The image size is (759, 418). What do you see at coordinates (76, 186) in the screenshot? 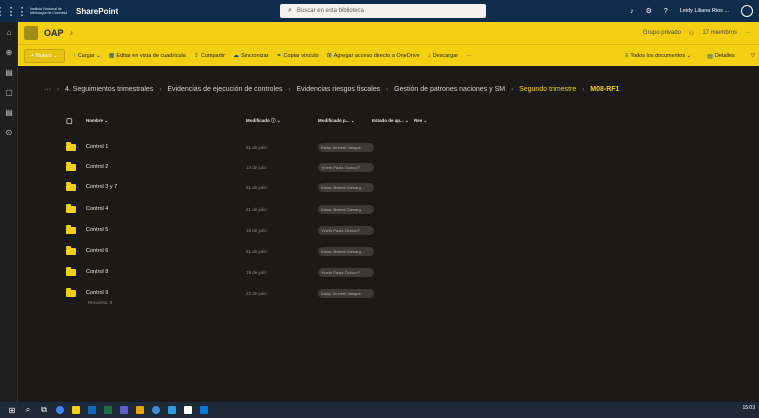
I see `folder-icon` at bounding box center [76, 186].